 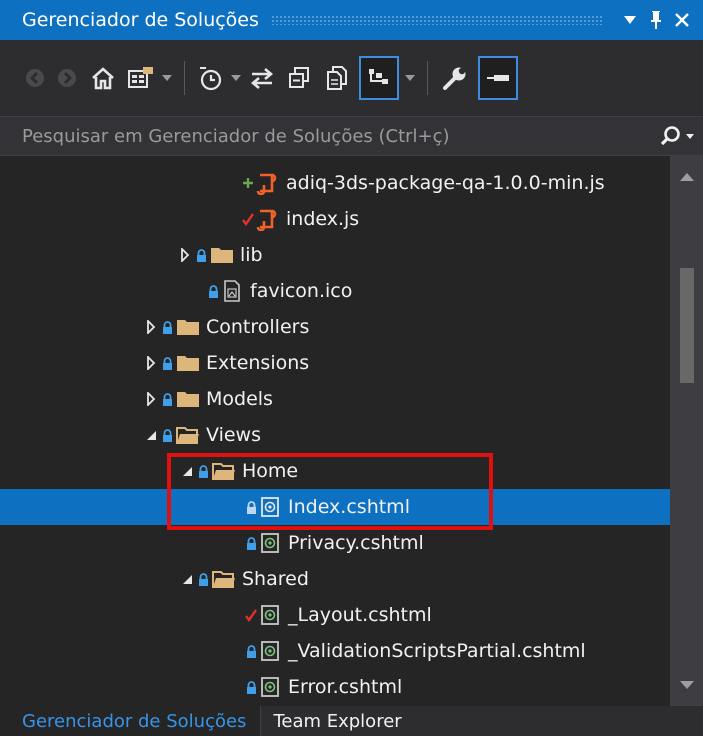 I want to click on title-bar: Gerenciador de Soluções, so click(x=351, y=20).